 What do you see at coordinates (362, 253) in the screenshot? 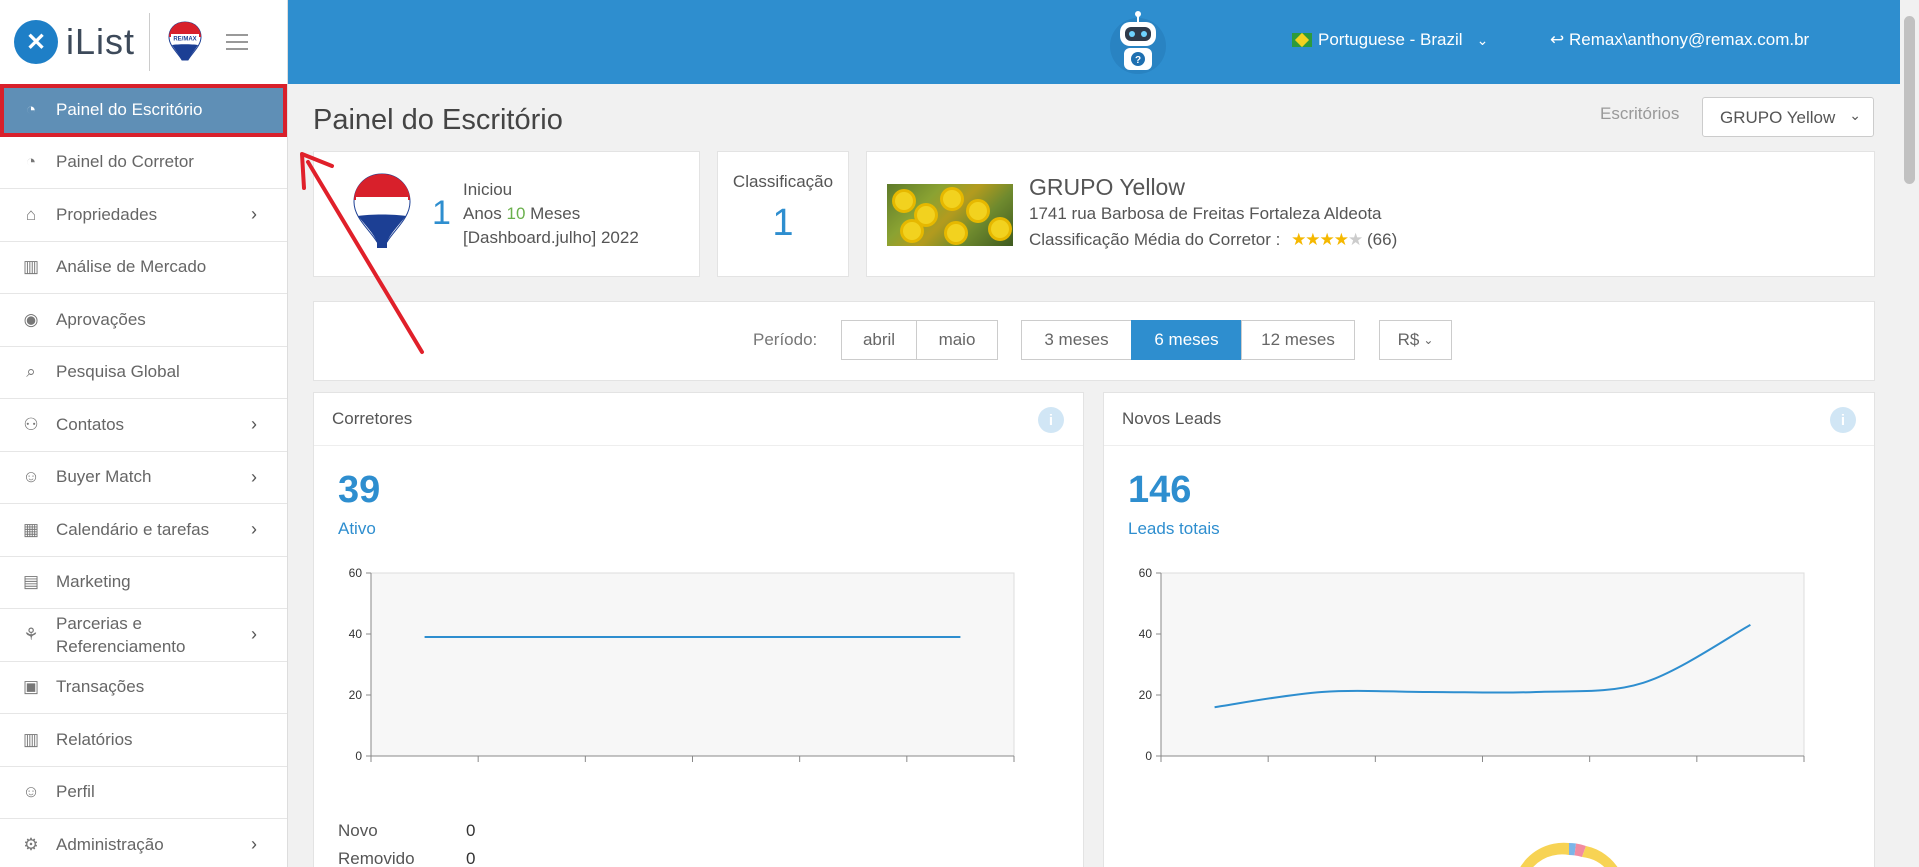
I see `annotation-arrow` at bounding box center [362, 253].